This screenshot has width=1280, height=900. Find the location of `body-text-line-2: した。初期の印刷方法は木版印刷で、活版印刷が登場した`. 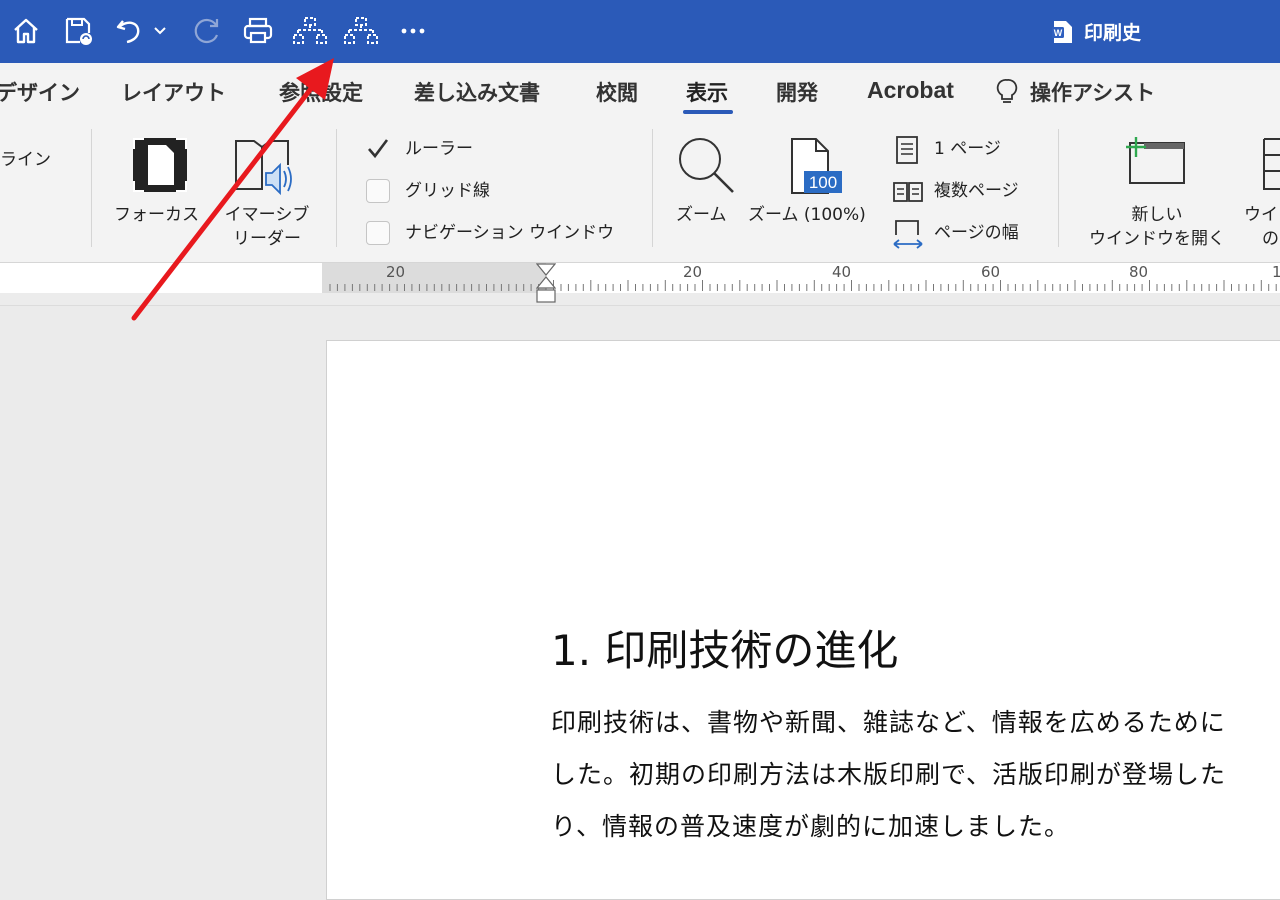

body-text-line-2: した。初期の印刷方法は木版印刷で、活版印刷が登場した is located at coordinates (889, 774).